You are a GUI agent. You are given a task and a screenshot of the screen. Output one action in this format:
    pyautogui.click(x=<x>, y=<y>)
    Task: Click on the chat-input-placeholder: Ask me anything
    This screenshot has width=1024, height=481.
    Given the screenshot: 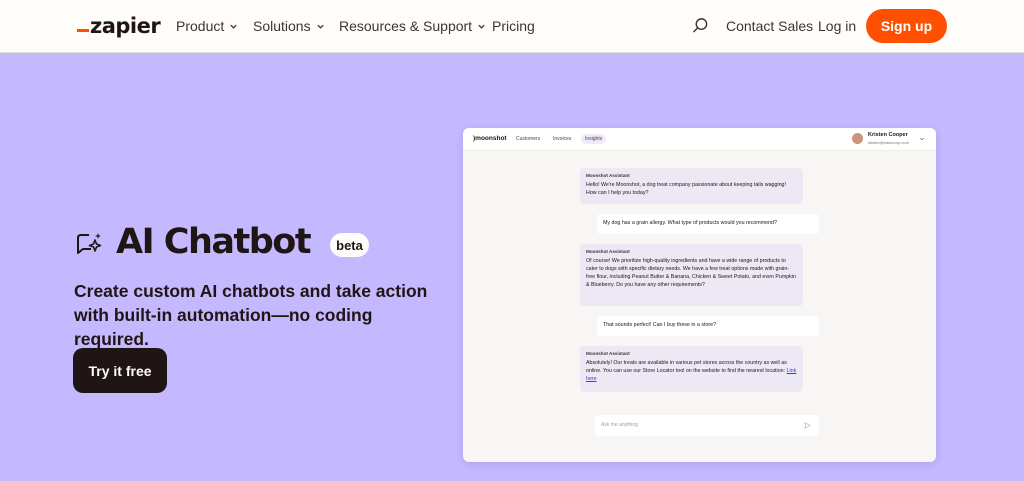 What is the action you would take?
    pyautogui.click(x=619, y=425)
    